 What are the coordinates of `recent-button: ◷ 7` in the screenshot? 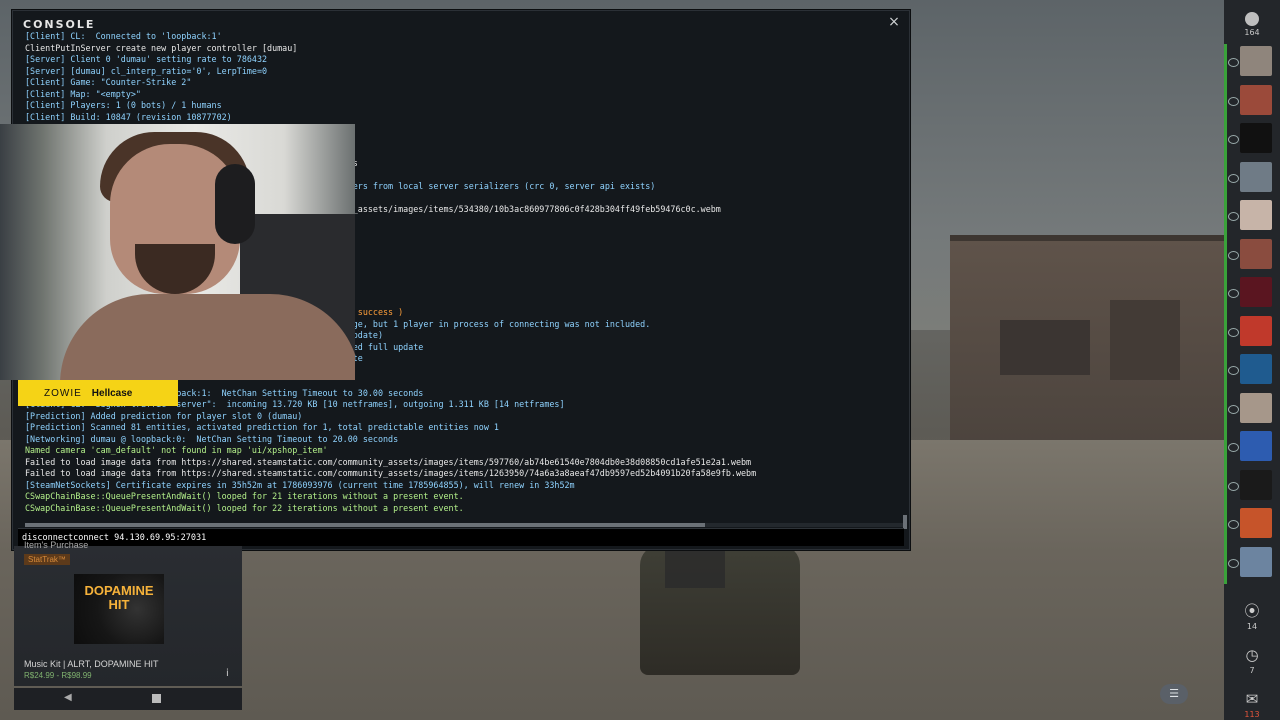 It's located at (1252, 660).